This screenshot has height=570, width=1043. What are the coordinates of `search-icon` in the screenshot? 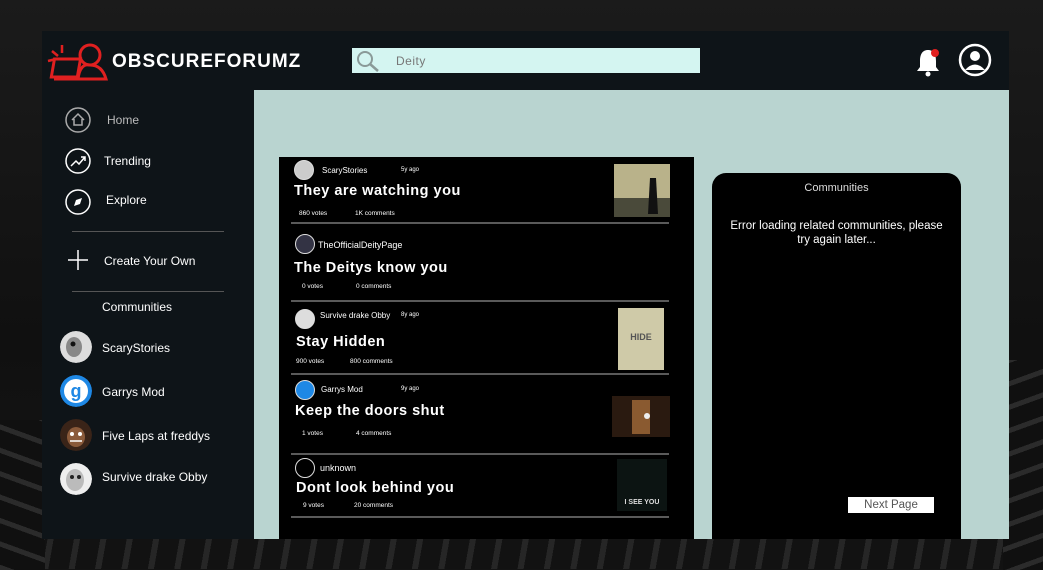 It's located at (367, 61).